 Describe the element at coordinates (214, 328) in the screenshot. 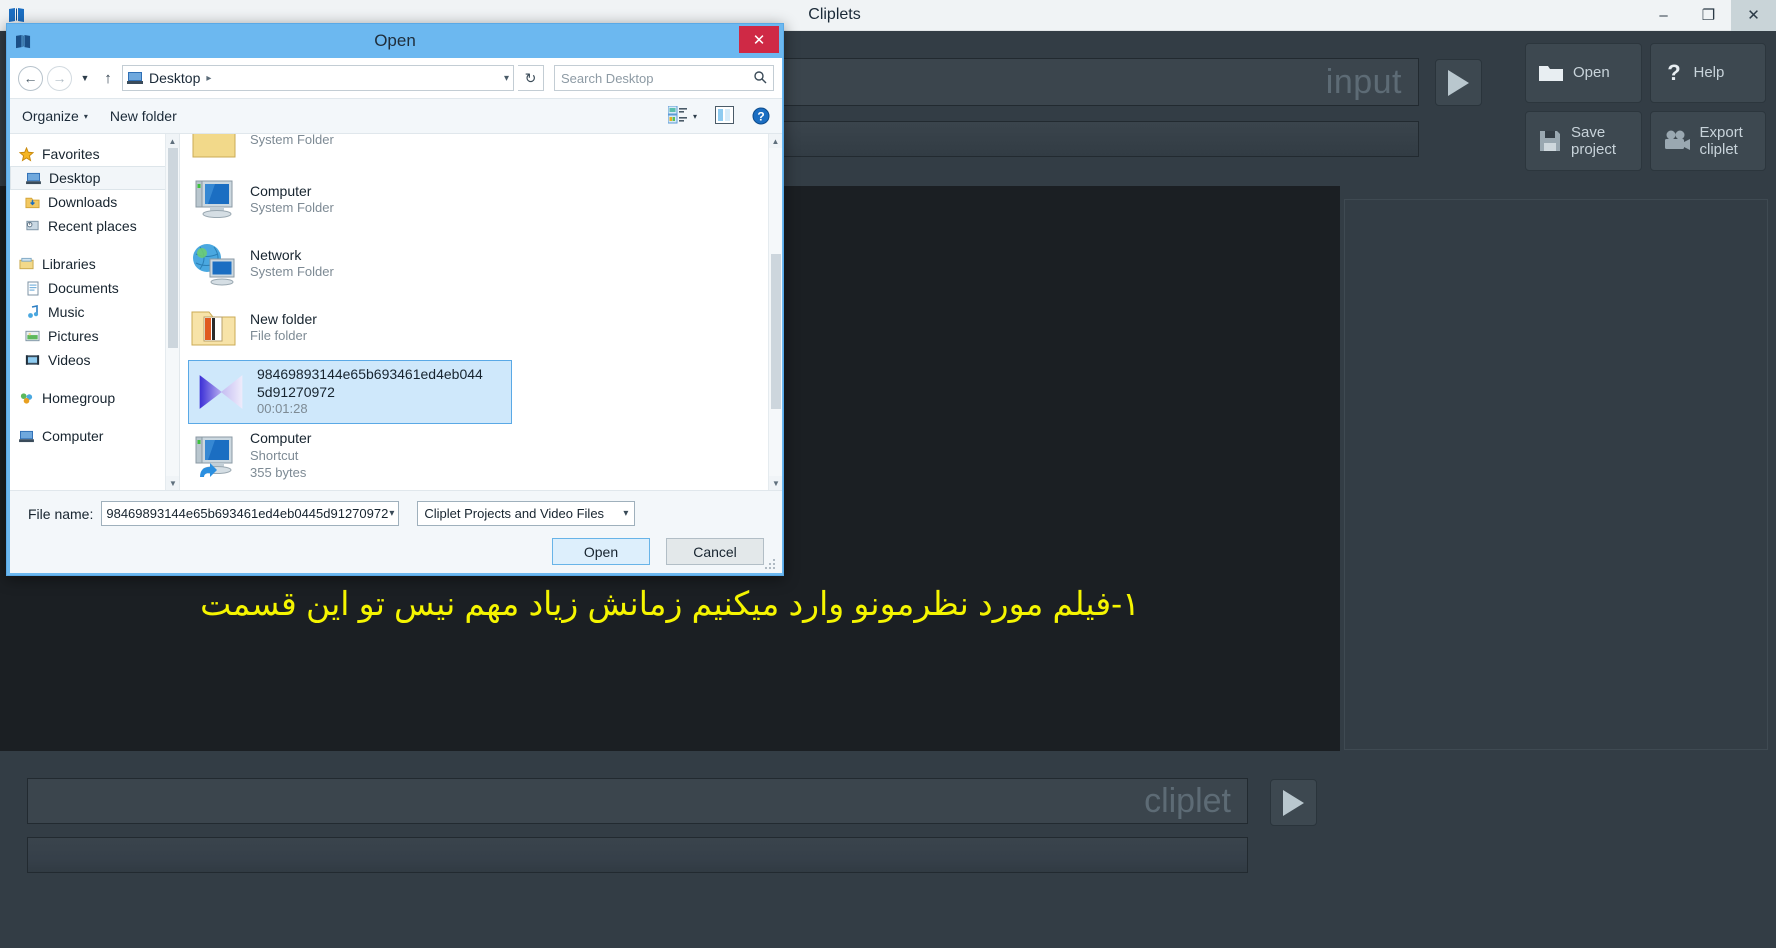

I see `folder-open-icon` at that location.